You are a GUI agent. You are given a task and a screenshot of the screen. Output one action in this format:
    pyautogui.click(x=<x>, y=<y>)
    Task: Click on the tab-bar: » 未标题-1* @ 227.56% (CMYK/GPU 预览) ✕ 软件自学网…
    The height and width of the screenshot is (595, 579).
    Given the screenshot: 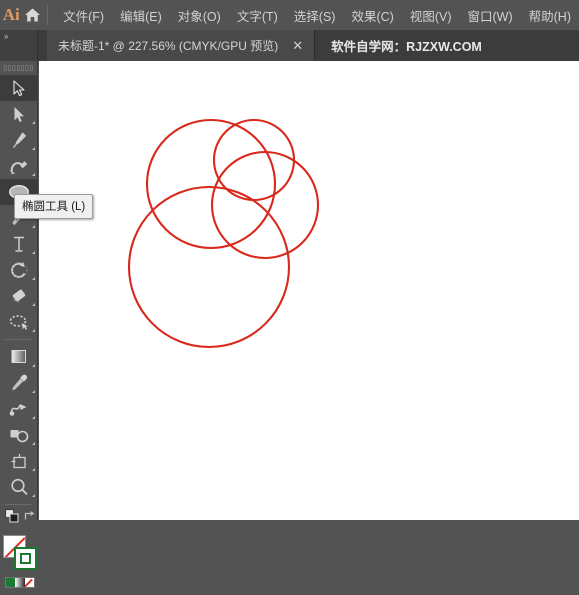 What is the action you would take?
    pyautogui.click(x=289, y=45)
    